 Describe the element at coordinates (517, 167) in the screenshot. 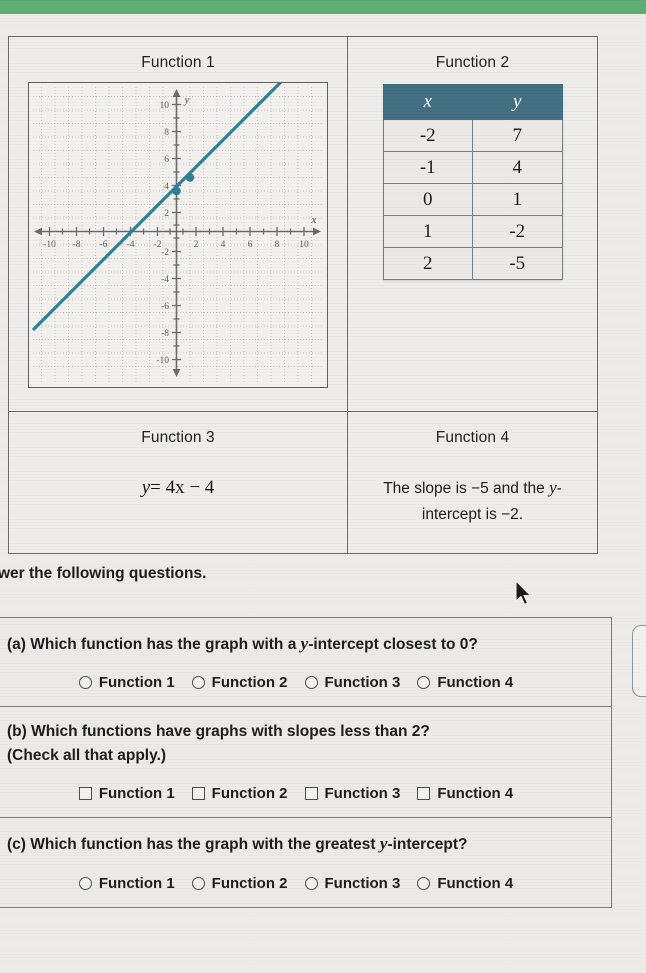

I see `cell-y: 4` at that location.